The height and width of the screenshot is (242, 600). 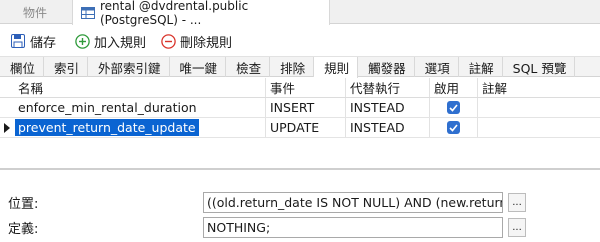 I want to click on tab-triggers: 觸發器, so click(x=386, y=67).